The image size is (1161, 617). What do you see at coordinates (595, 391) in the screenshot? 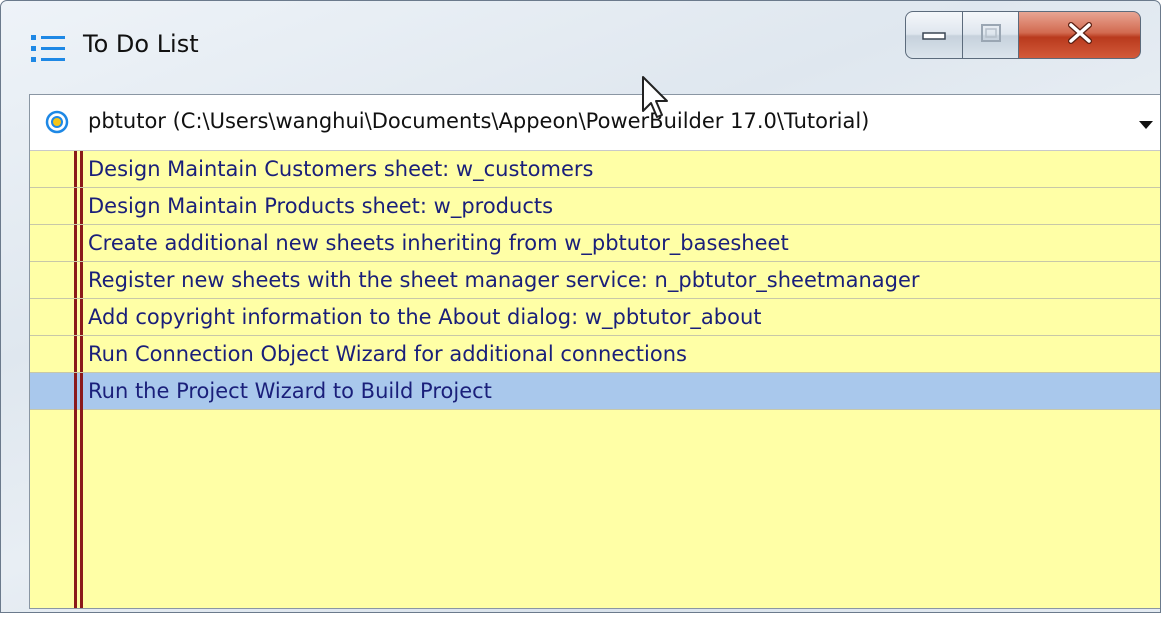
I see `todo-item-selected: Run the Project Wizard to Build Project` at bounding box center [595, 391].